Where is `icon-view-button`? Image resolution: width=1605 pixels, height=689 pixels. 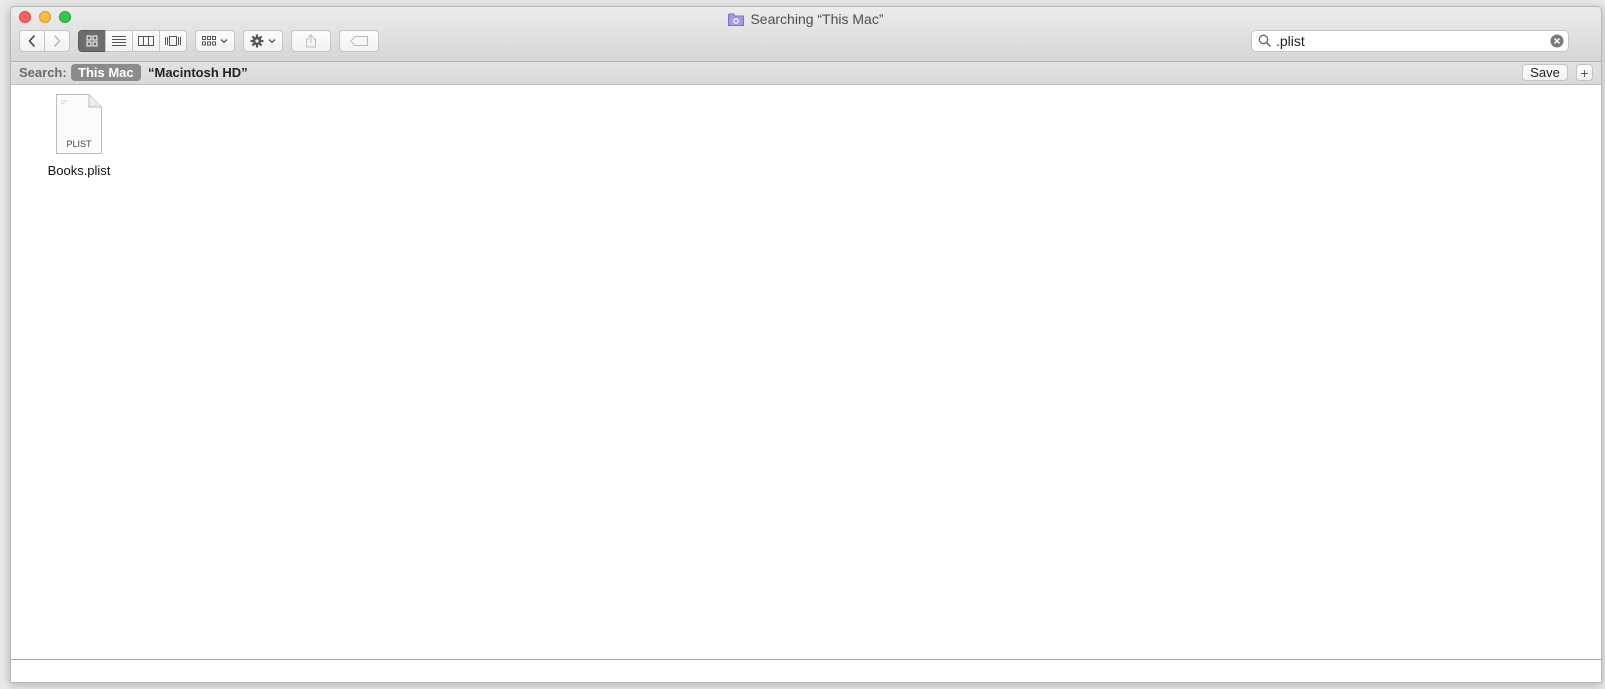 icon-view-button is located at coordinates (92, 41).